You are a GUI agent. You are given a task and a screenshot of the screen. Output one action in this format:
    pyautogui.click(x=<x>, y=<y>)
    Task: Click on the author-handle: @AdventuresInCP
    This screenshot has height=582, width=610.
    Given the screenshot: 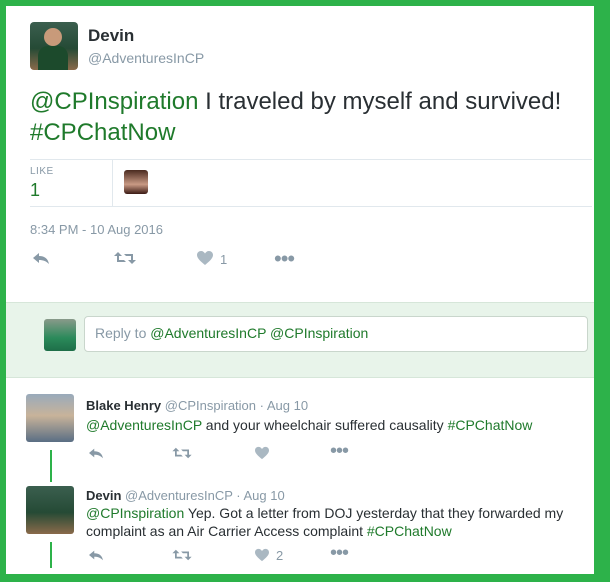 What is the action you would take?
    pyautogui.click(x=146, y=58)
    